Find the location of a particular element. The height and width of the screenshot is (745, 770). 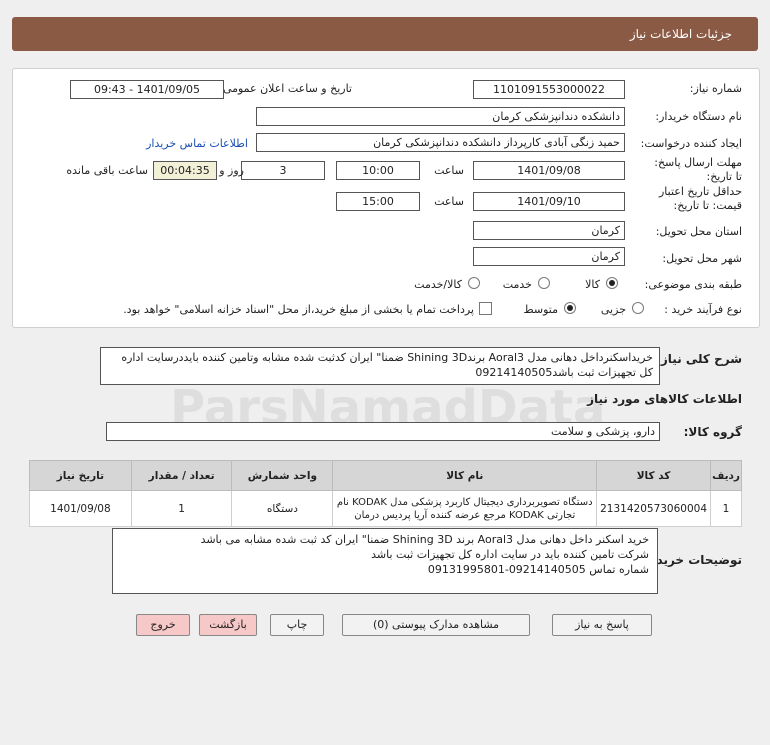

requester-label: ایجاد کننده درخواست: is located at coordinates (691, 143).